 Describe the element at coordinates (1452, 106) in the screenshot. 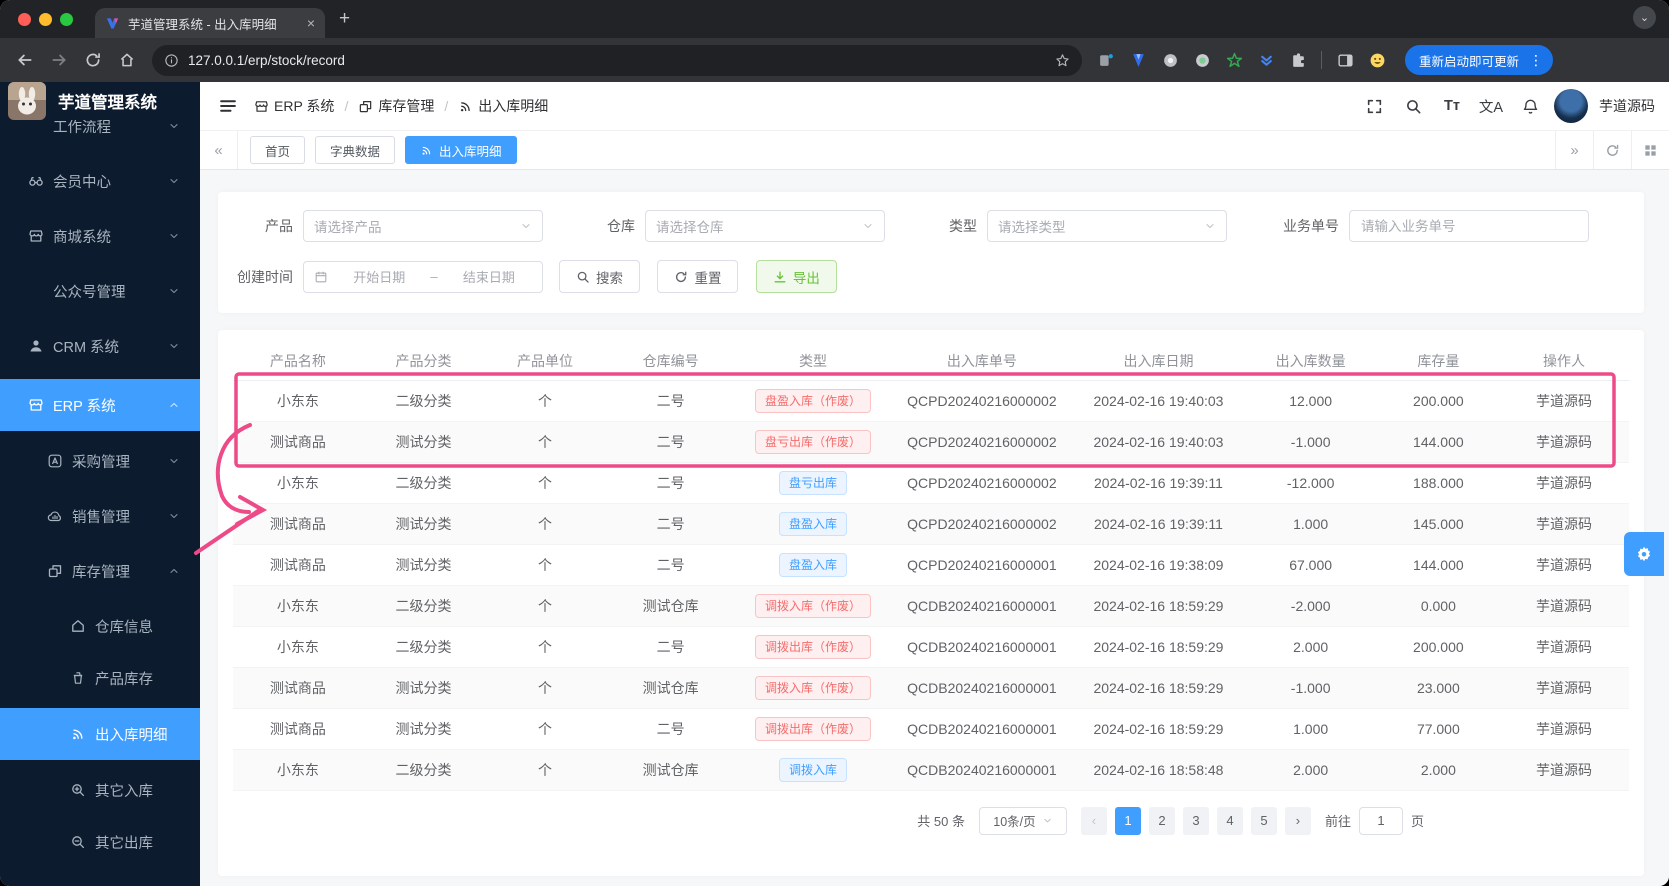

I see `font-size-icon: Tт` at that location.